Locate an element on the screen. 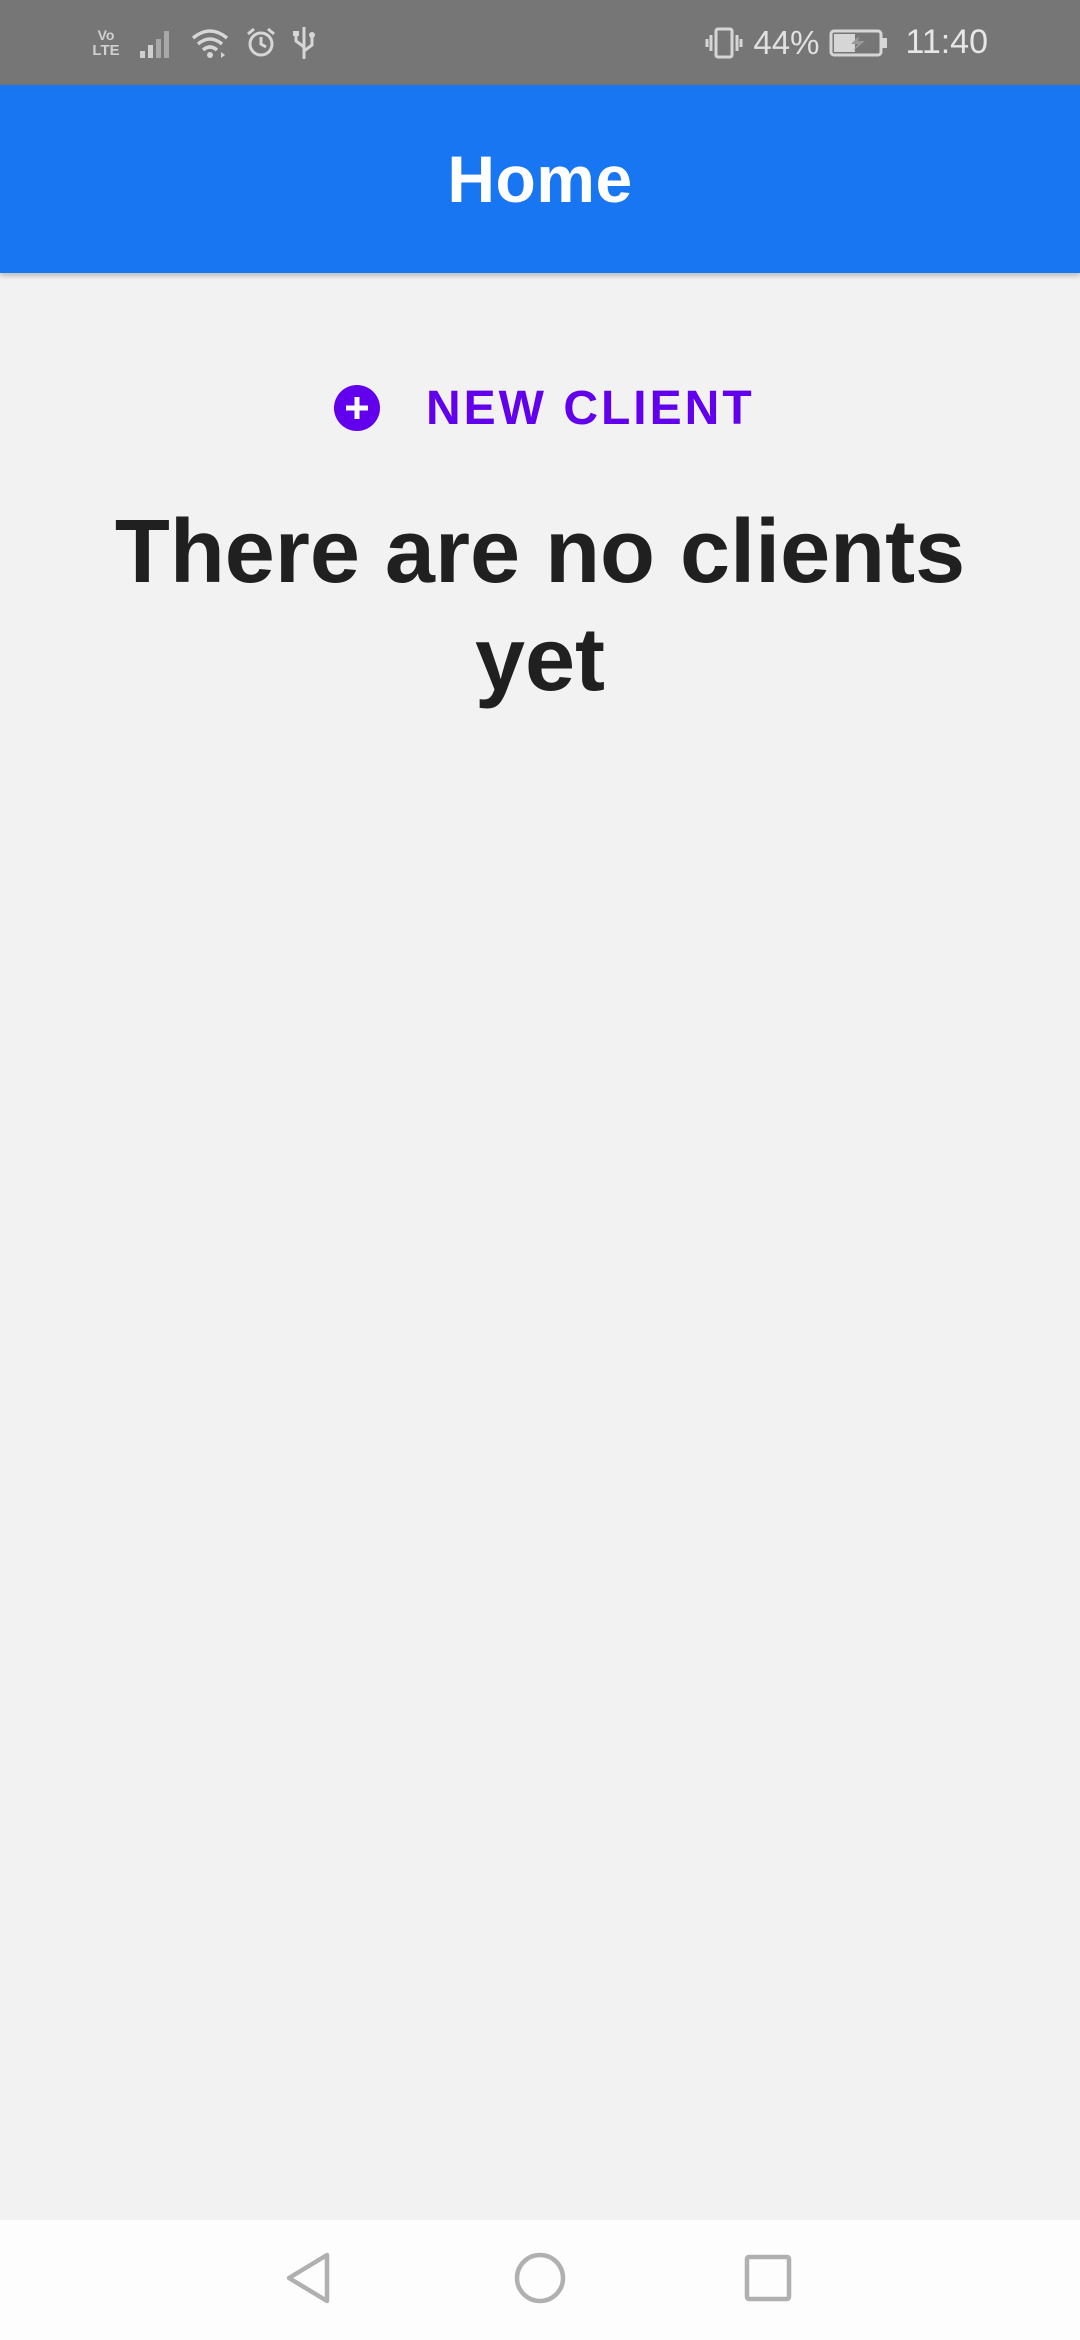  new-client-button: NEW CLIENT is located at coordinates (544, 408).